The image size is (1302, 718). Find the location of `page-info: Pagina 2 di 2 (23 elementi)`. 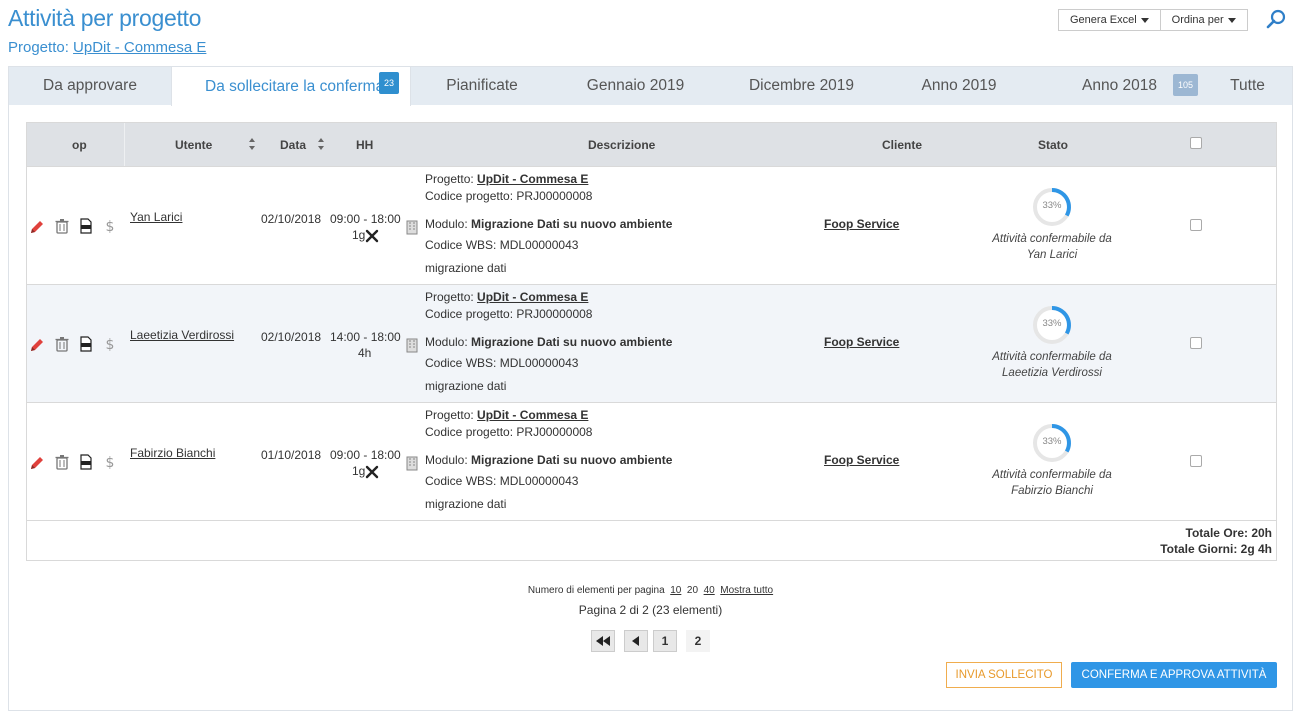

page-info: Pagina 2 di 2 (23 elementi) is located at coordinates (650, 610).